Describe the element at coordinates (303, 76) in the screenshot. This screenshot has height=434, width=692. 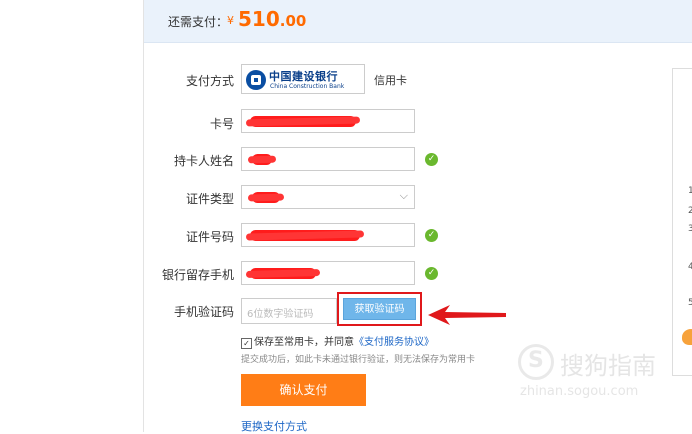
I see `bank-name-cn: 中国建设银行` at that location.